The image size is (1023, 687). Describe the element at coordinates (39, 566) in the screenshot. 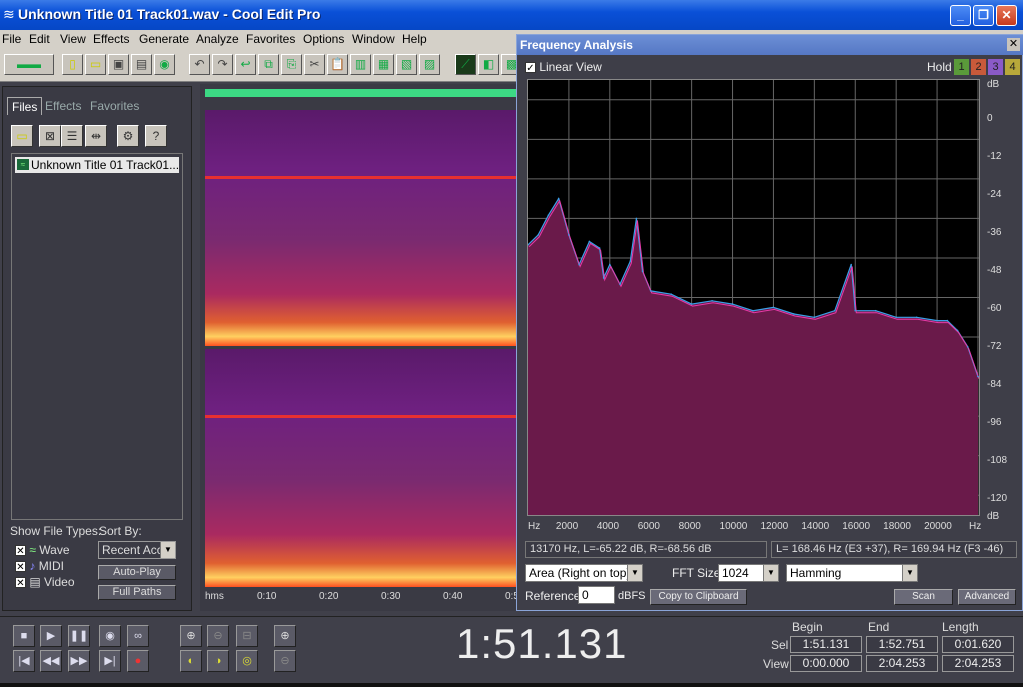

I see `type-midi: ✕ ♪ MIDI` at that location.